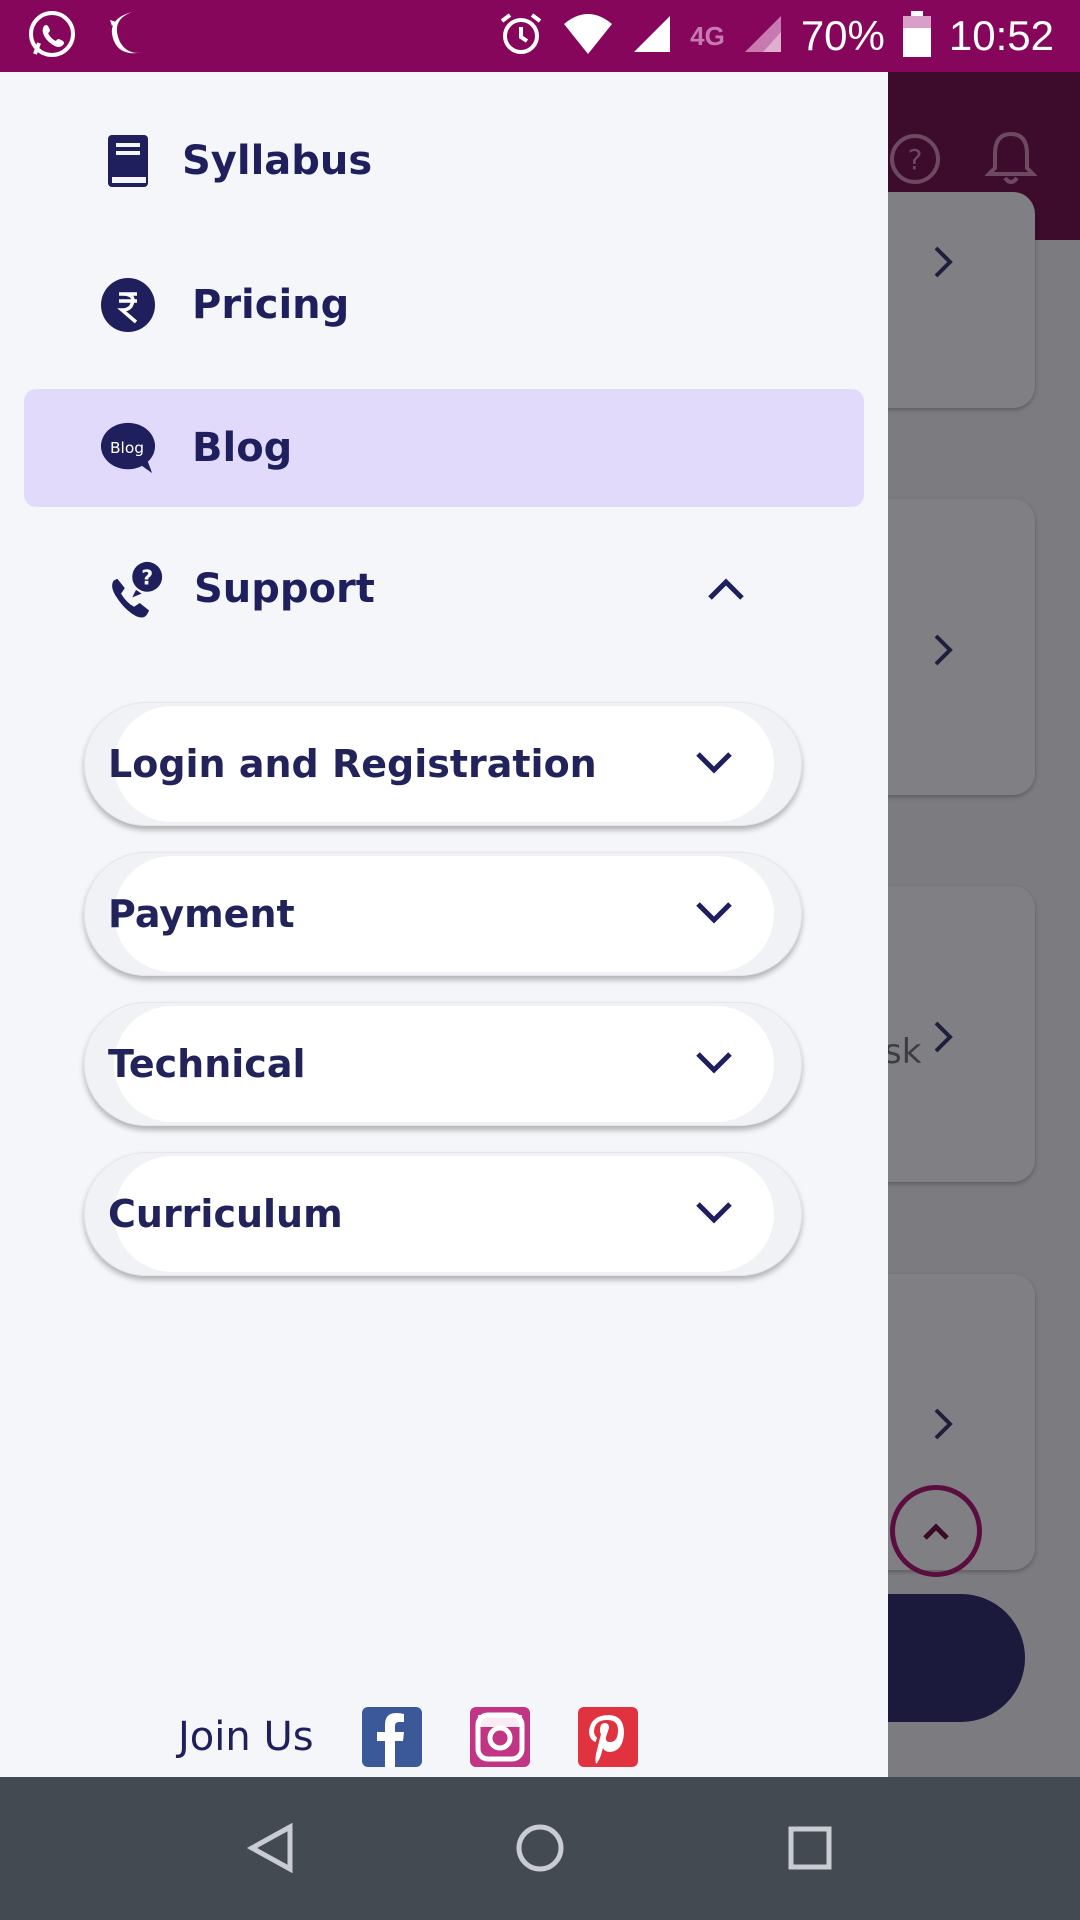 Image resolution: width=1080 pixels, height=1920 pixels. I want to click on notification-bell-icon, so click(1011, 159).